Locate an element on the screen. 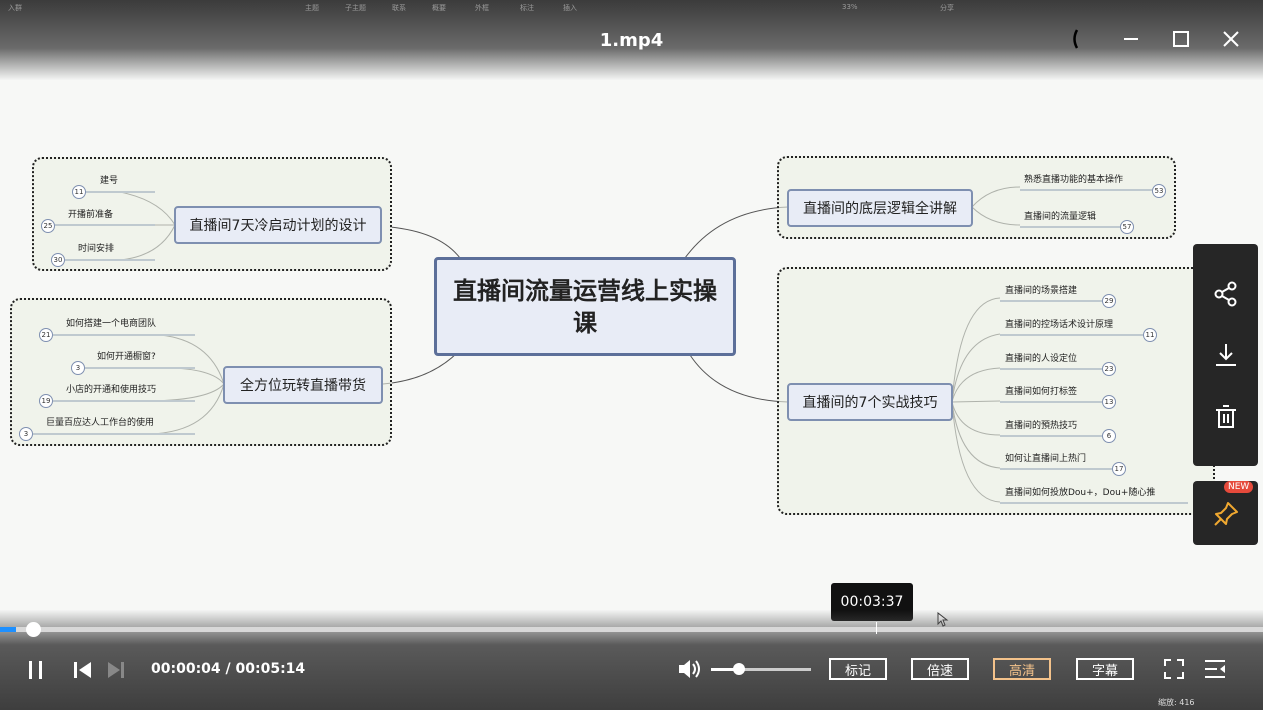 This screenshot has width=1263, height=710. leaf-label: 直播间如何投放Dou+，Dou+随心推 is located at coordinates (1080, 493).